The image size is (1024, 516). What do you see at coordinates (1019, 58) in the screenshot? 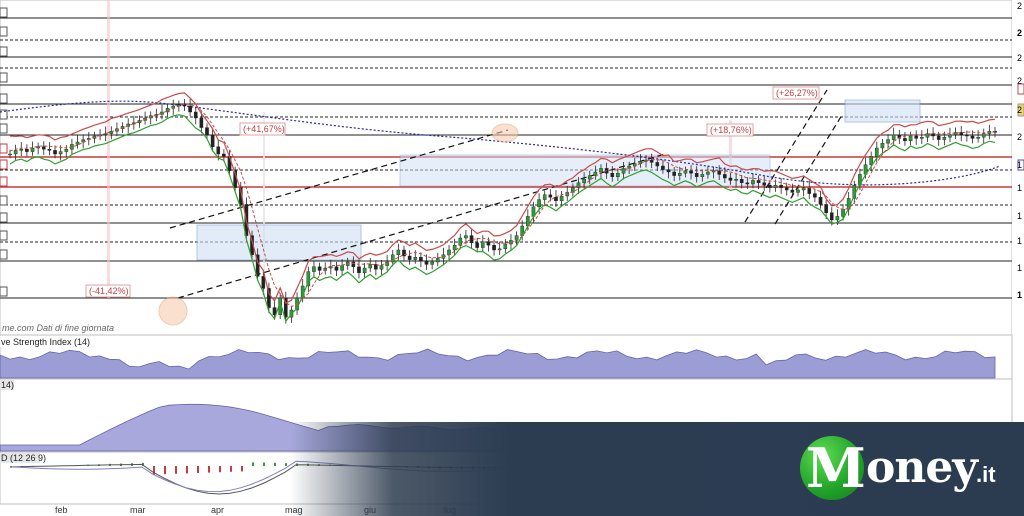
I see `price-tick-3: 2` at bounding box center [1019, 58].